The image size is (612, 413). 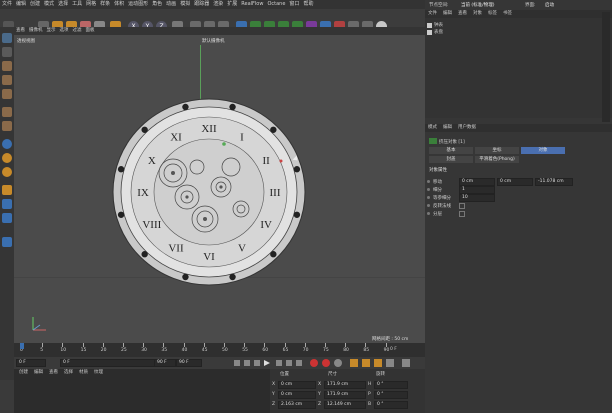 What do you see at coordinates (435, 25) in the screenshot?
I see `object-list-item: 钟表` at bounding box center [435, 25].